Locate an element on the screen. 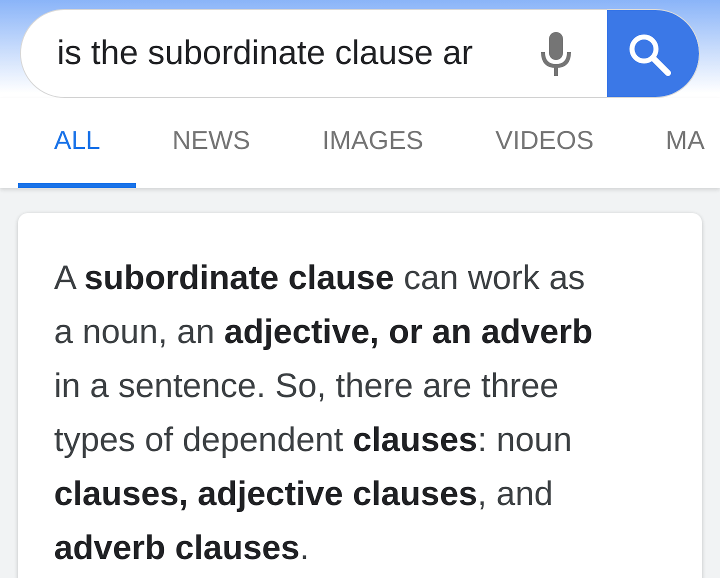 Image resolution: width=720 pixels, height=578 pixels. query-text: is the subordinate clause ar is located at coordinates (265, 53).